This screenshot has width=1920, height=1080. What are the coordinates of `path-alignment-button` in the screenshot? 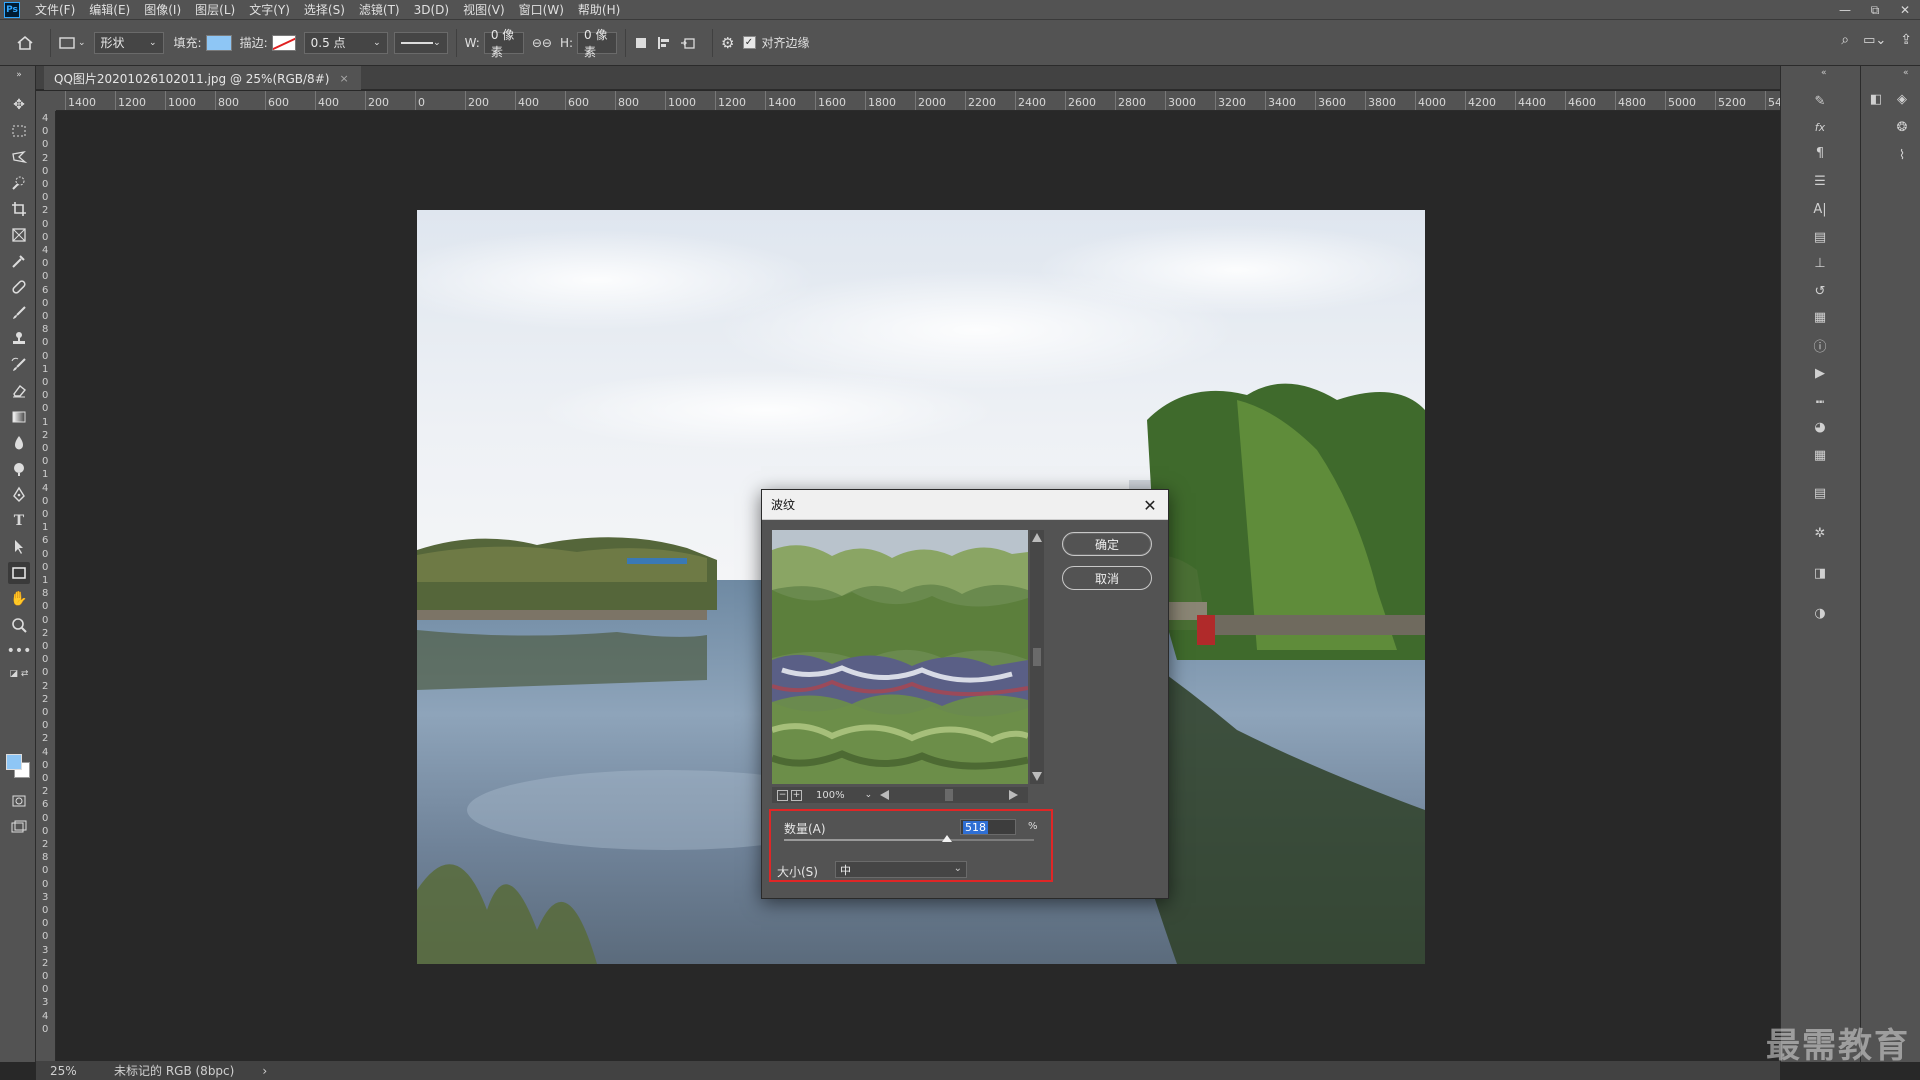 It's located at (664, 43).